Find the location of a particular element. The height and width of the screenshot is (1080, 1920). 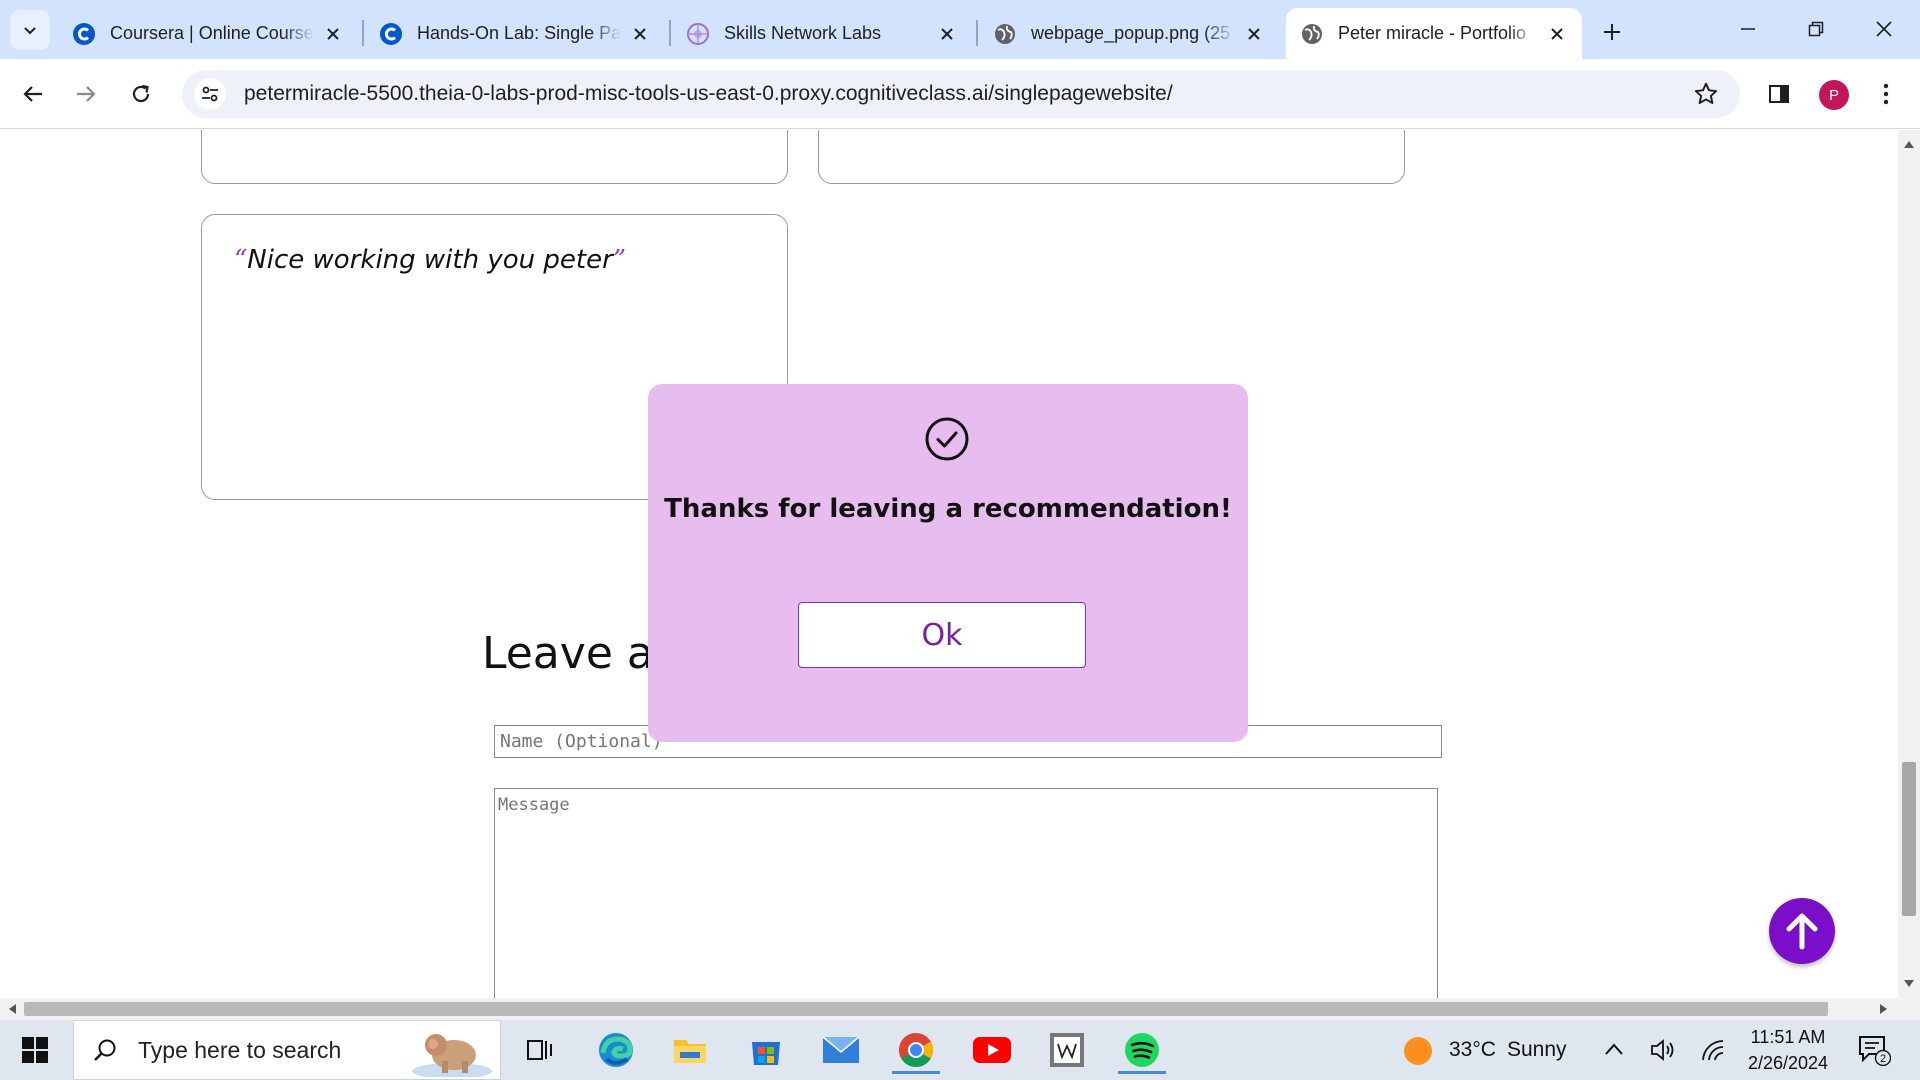

popup-message: Thanks for leaving a recommendation! is located at coordinates (948, 509).